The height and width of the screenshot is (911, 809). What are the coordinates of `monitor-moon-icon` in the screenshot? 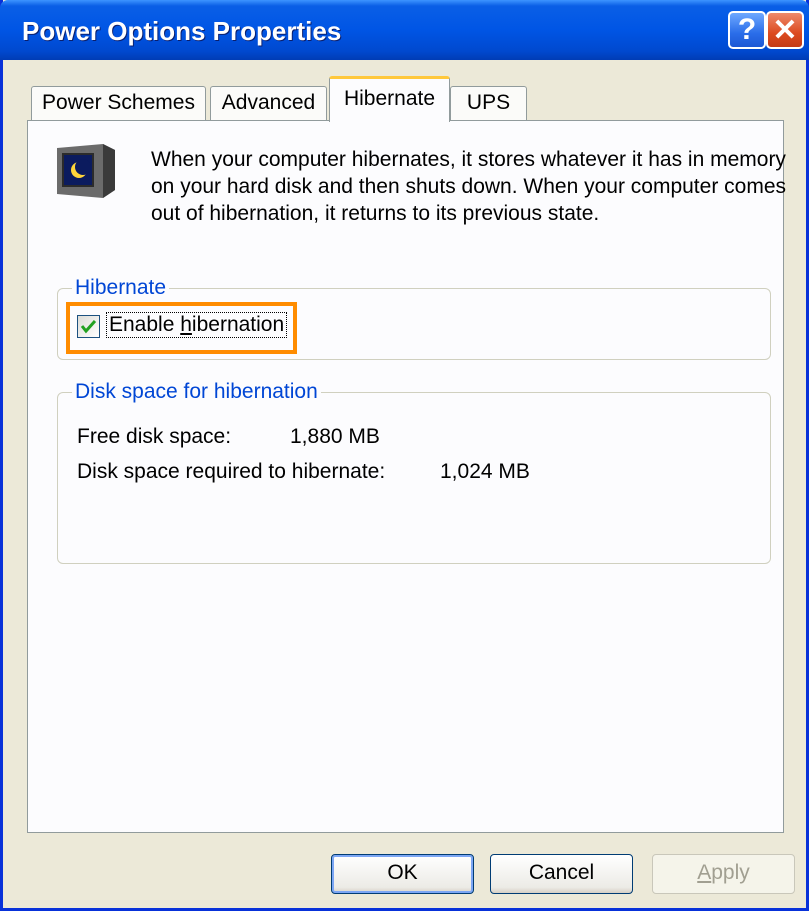 It's located at (88, 170).